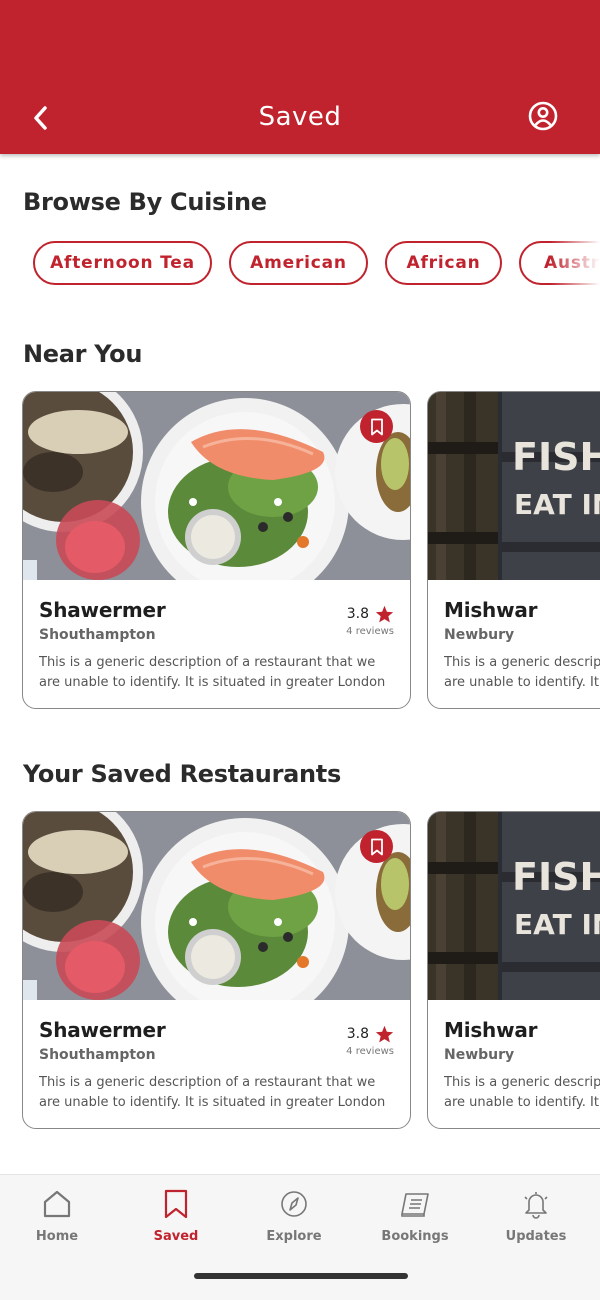 This screenshot has height=1300, width=600. What do you see at coordinates (145, 202) in the screenshot?
I see `section-title-cuisine: Browse By Cuisine` at bounding box center [145, 202].